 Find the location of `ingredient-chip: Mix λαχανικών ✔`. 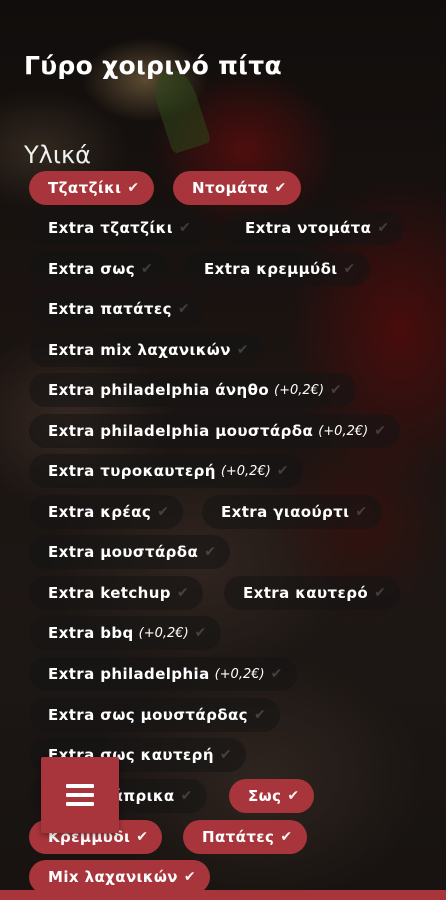

ingredient-chip: Mix λαχανικών ✔ is located at coordinates (120, 877).